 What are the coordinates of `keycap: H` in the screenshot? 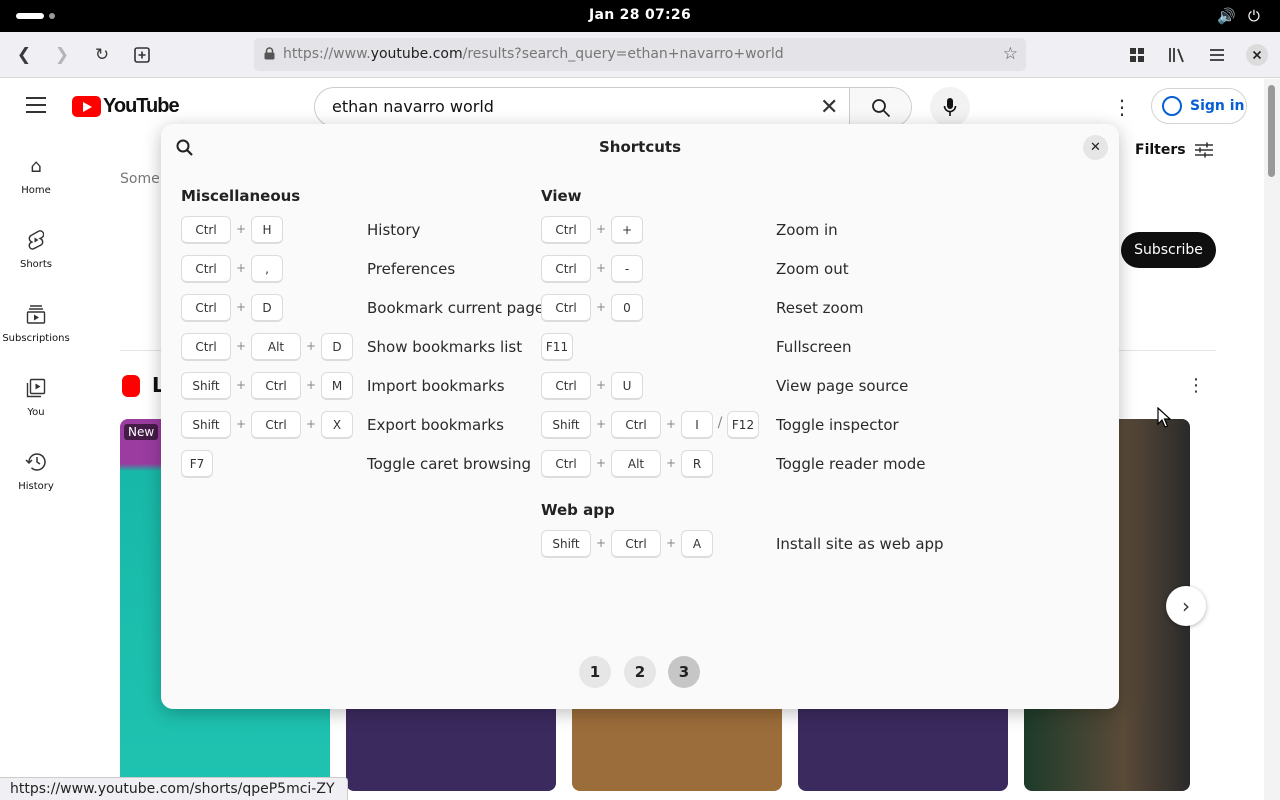 It's located at (267, 230).